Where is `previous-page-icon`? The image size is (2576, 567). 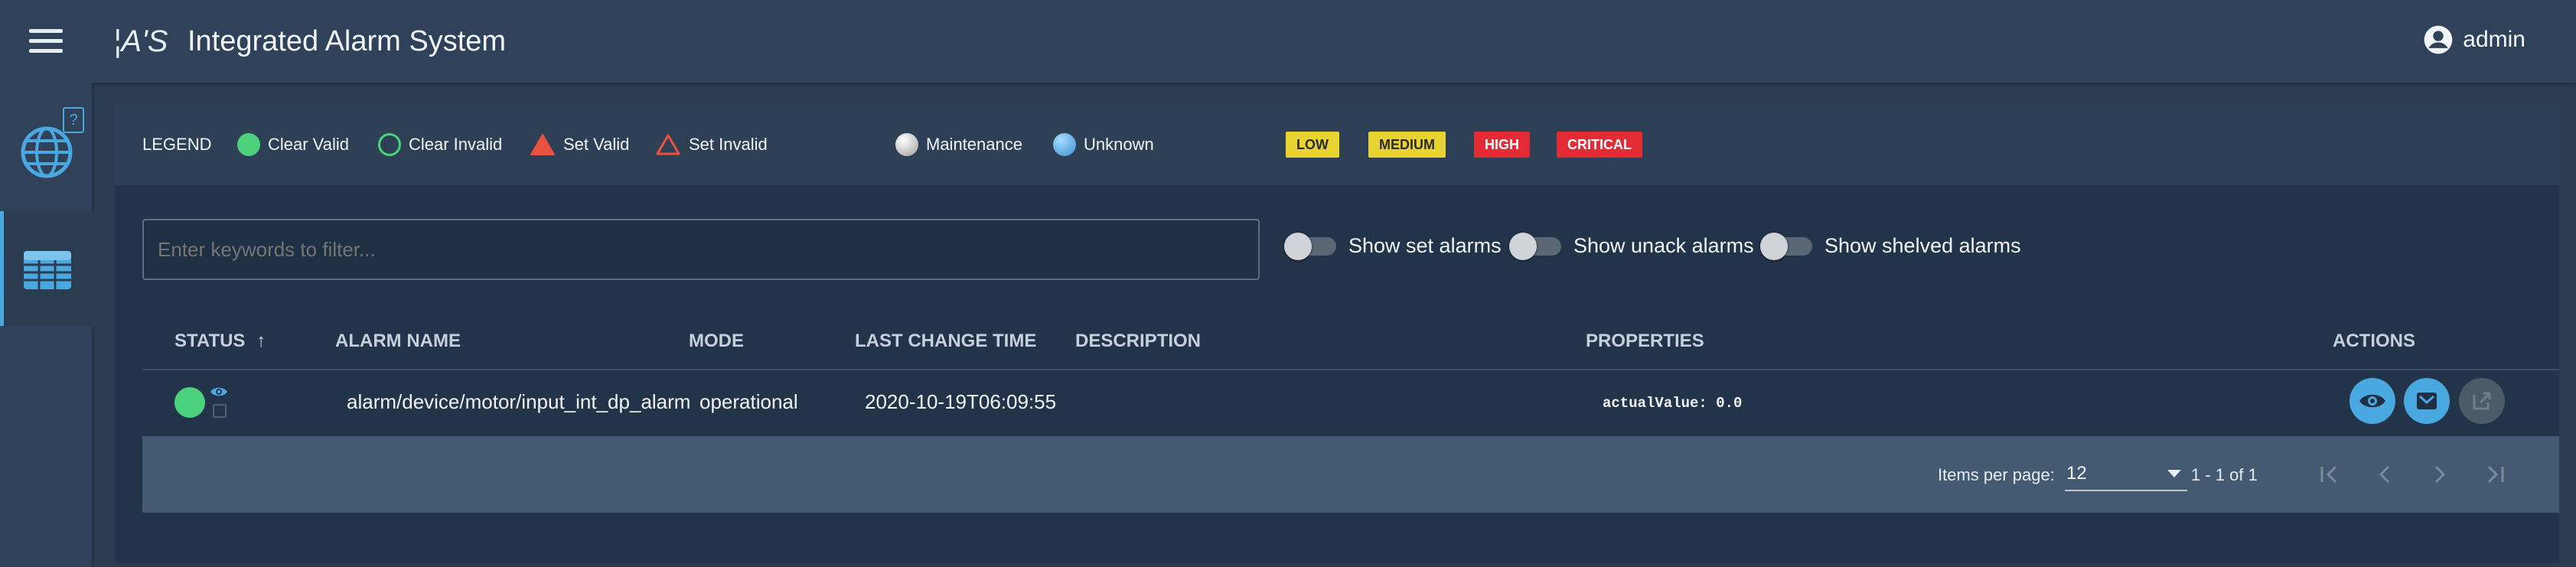 previous-page-icon is located at coordinates (2384, 475).